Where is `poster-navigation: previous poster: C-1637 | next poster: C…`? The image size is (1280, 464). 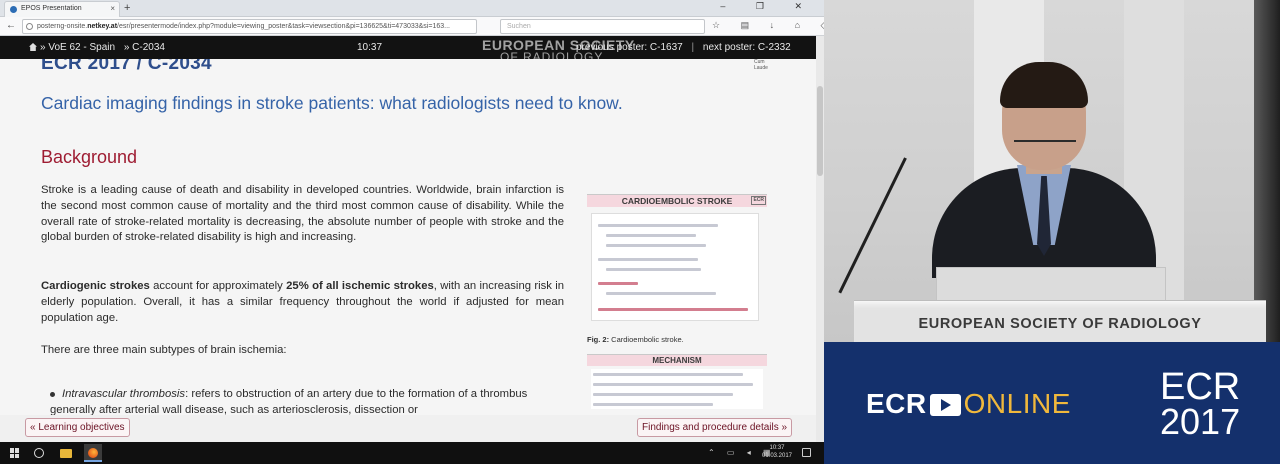
poster-navigation: previous poster: C-1637 | next poster: C… is located at coordinates (683, 47).